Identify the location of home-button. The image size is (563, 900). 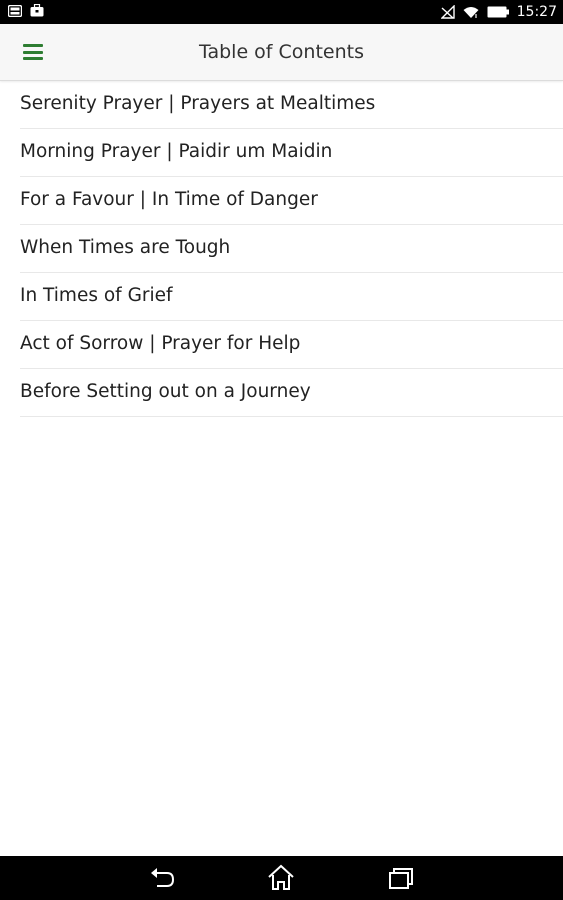
(281, 878).